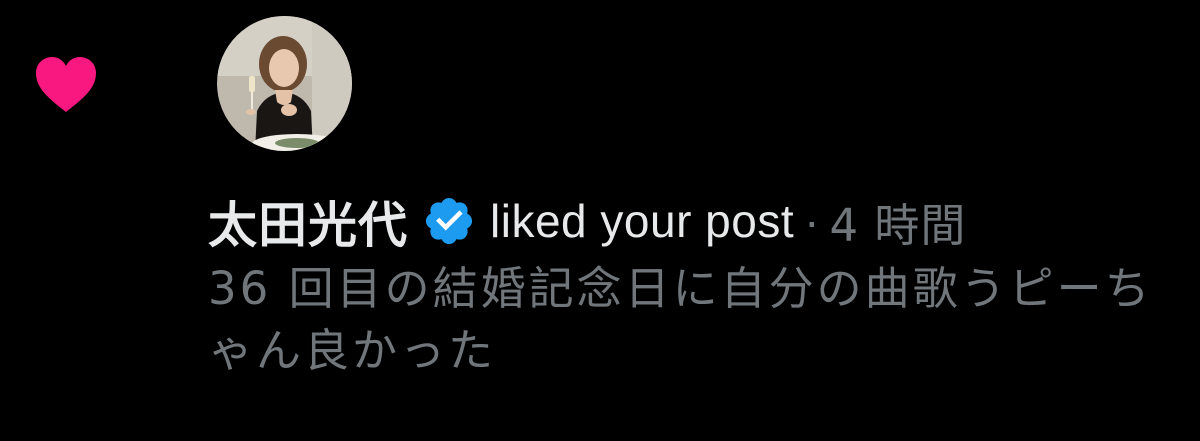 This screenshot has width=1200, height=441. I want to click on timestamp: 4 時間, so click(898, 225).